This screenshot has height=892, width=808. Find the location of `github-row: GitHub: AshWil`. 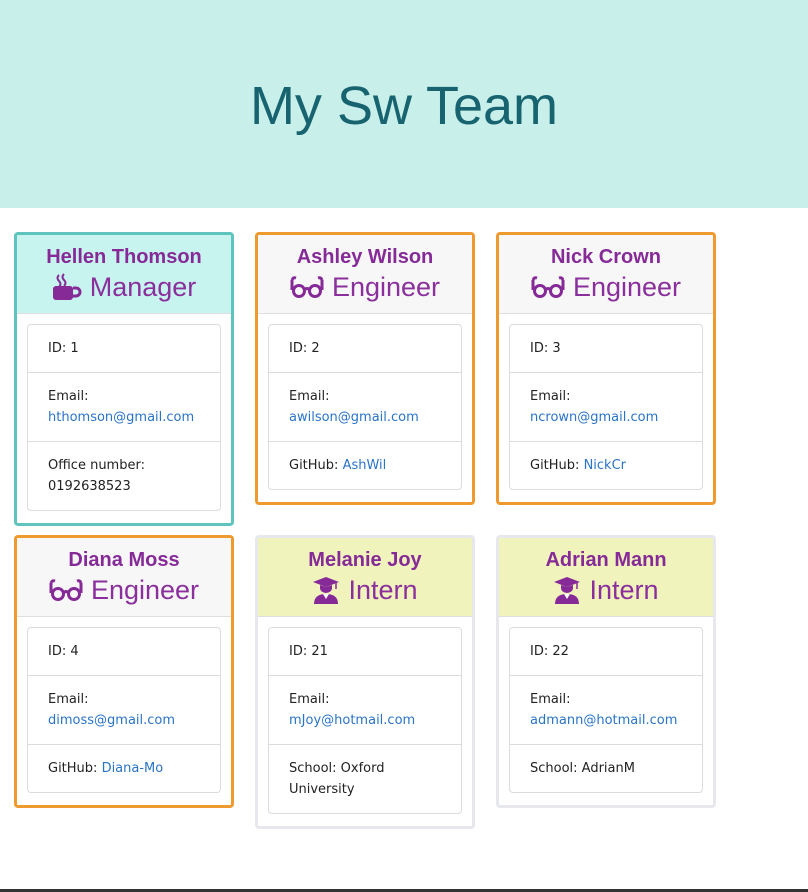

github-row: GitHub: AshWil is located at coordinates (365, 465).